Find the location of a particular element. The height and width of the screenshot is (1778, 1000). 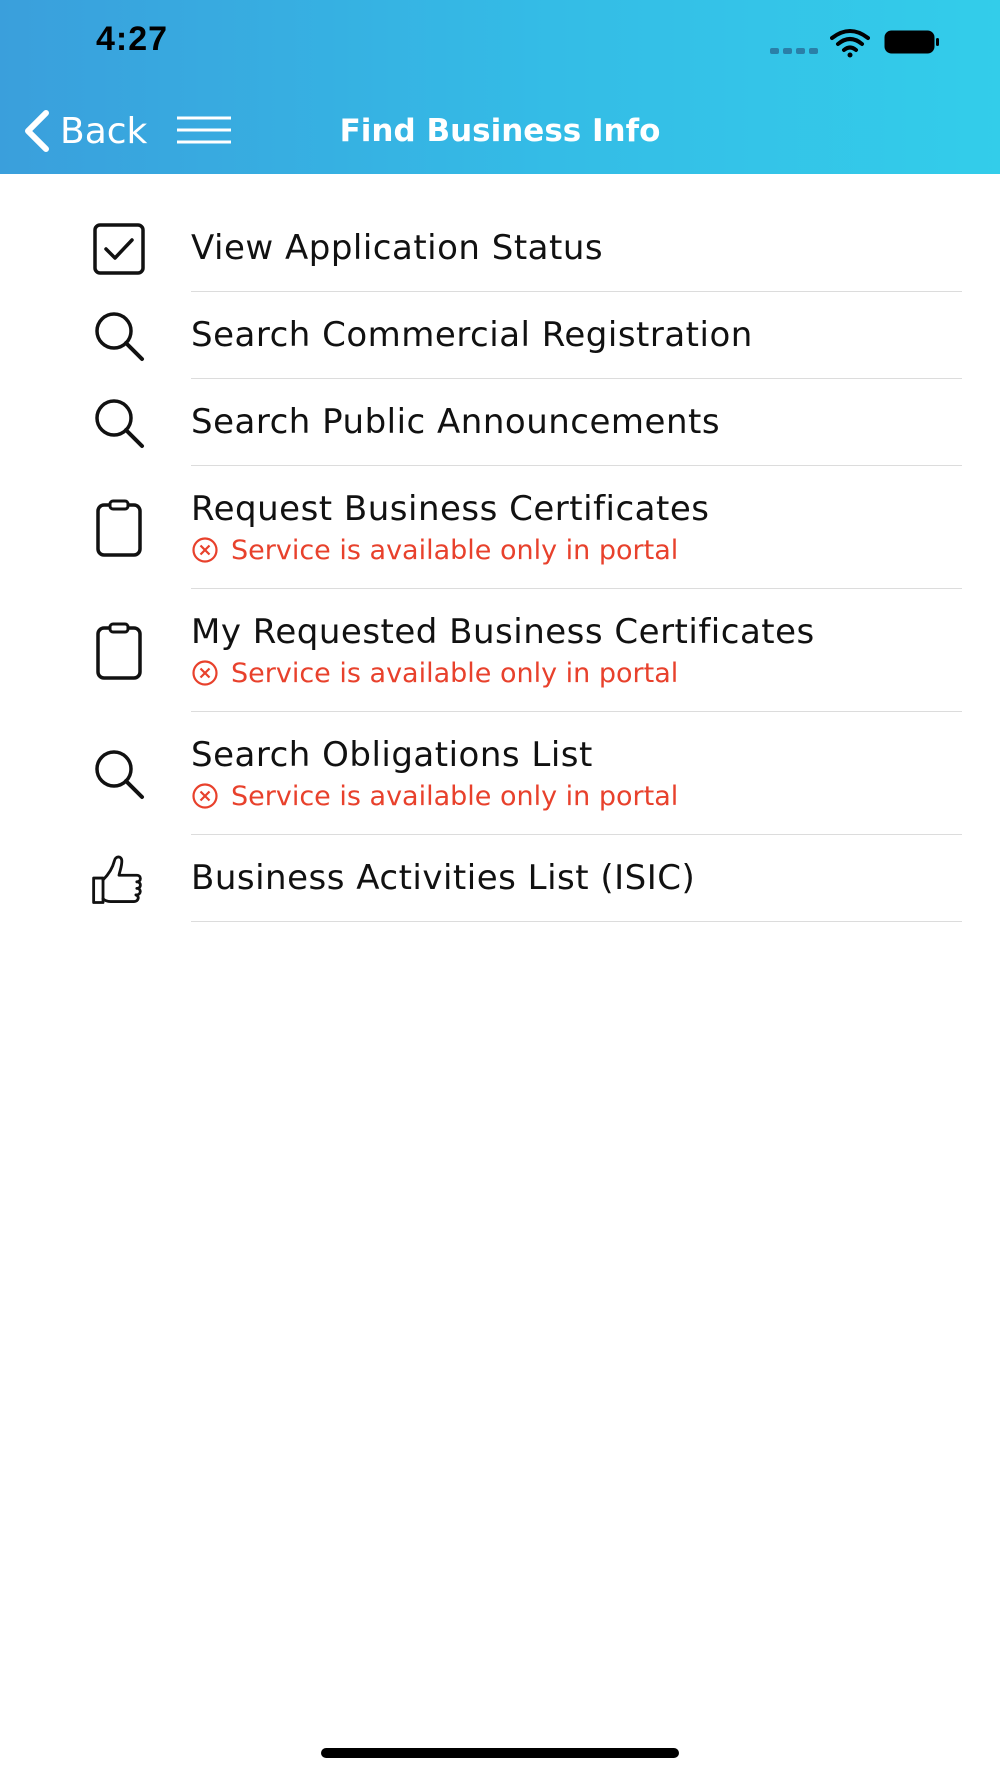

list-item-search-public-announcements: Search Public Announcements is located at coordinates (500, 422).